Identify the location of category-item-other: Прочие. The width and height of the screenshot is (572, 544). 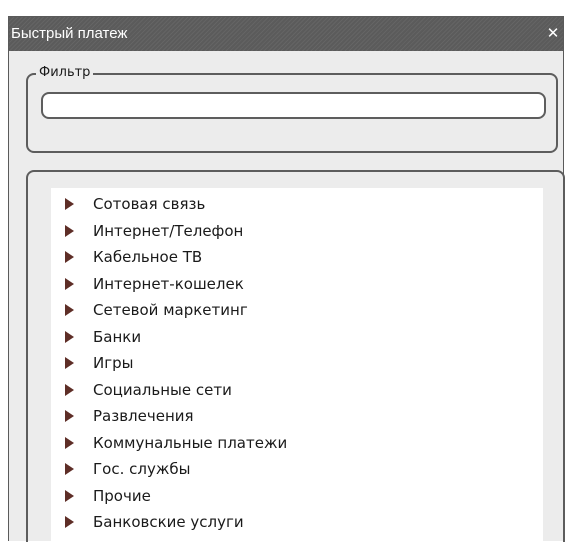
(169, 496).